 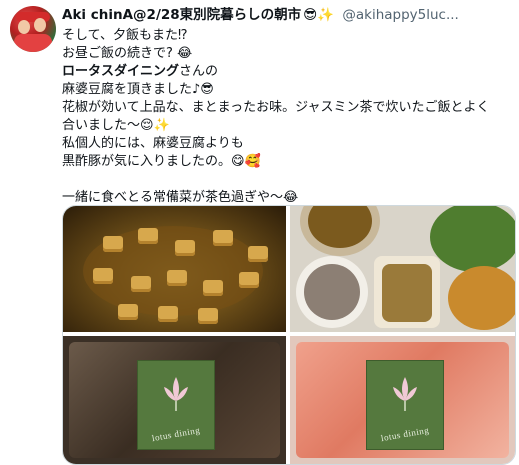 What do you see at coordinates (138, 89) in the screenshot?
I see `tweet-line: 麻婆豆腐を頂きました♪😎` at bounding box center [138, 89].